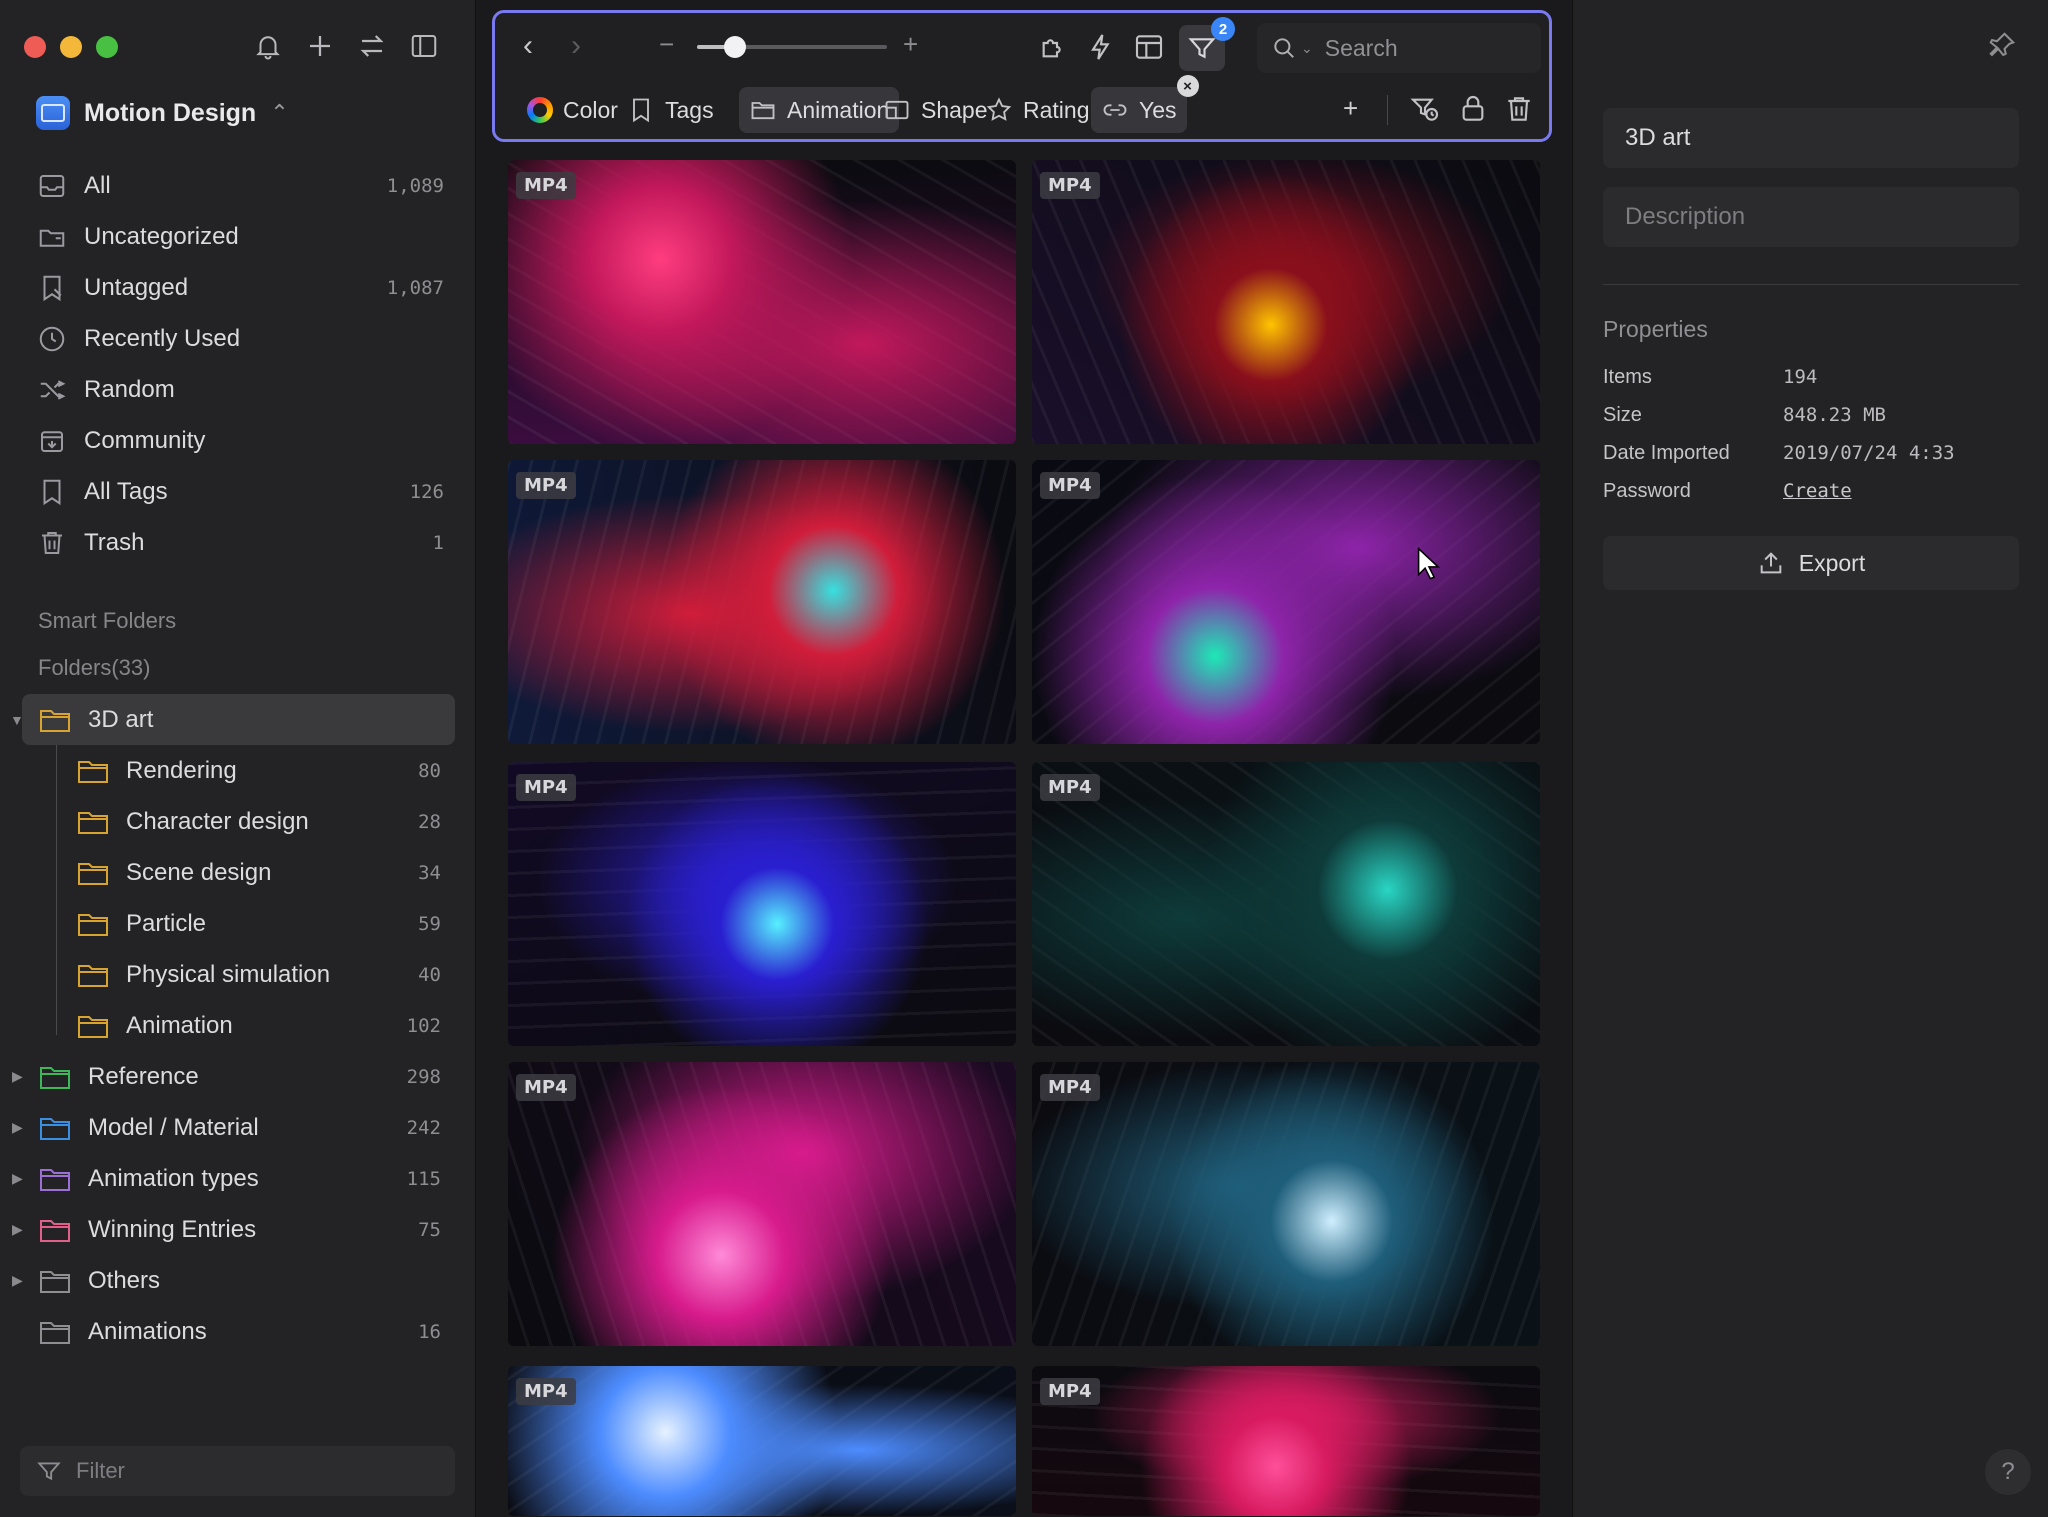 The width and height of the screenshot is (2048, 1517). What do you see at coordinates (528, 46) in the screenshot?
I see `back-button: ‹` at bounding box center [528, 46].